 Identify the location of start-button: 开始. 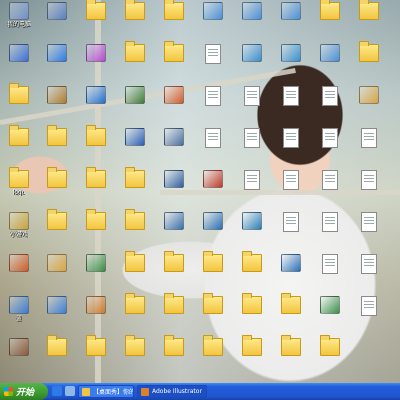
(24, 391).